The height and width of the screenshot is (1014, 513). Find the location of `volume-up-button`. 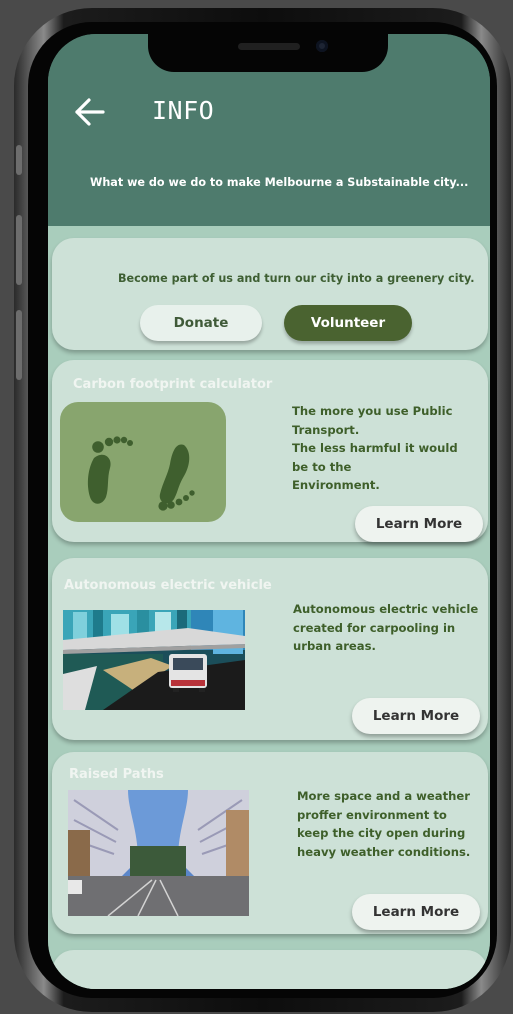

volume-up-button is located at coordinates (19, 250).